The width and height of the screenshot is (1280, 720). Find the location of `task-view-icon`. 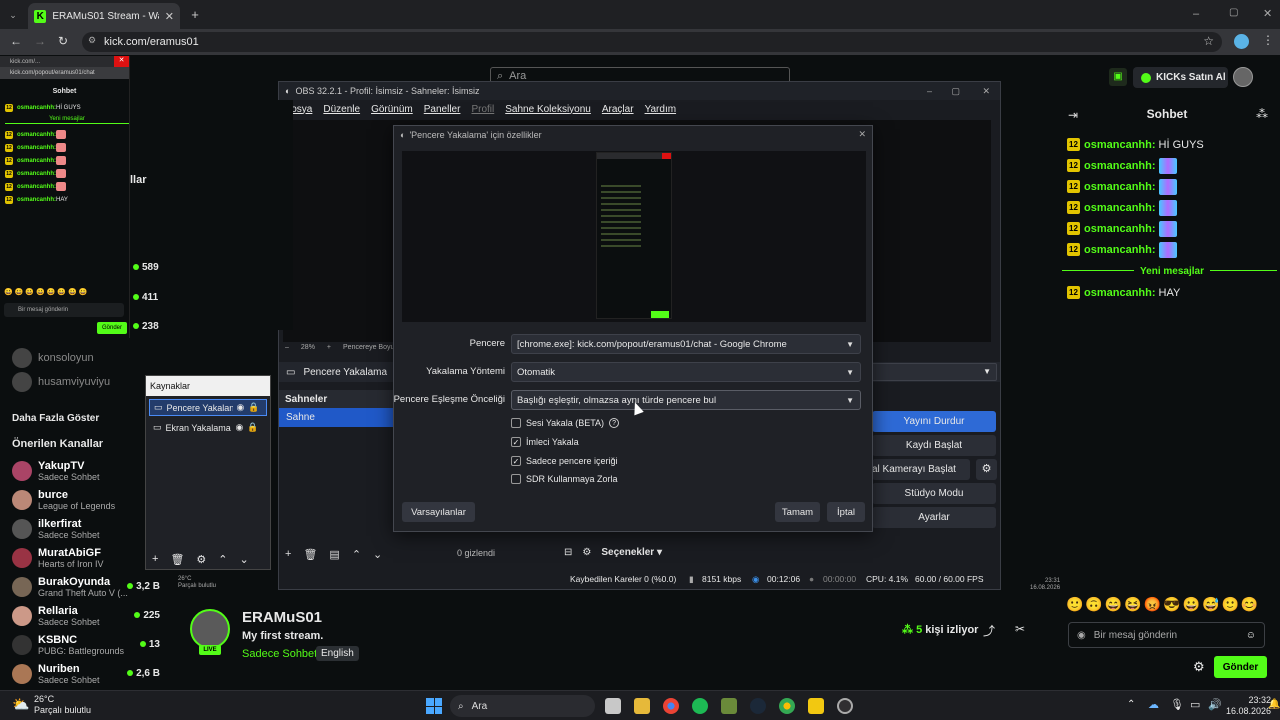

task-view-icon is located at coordinates (613, 706).